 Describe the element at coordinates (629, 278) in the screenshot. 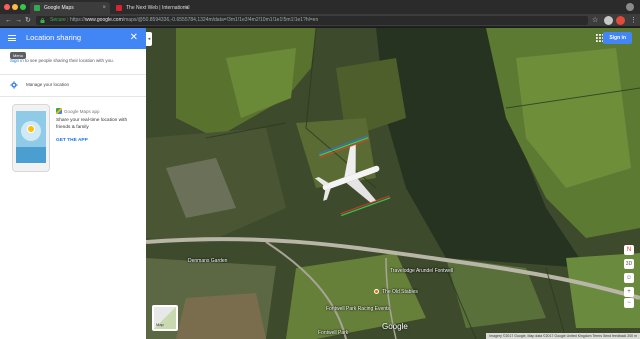

I see `pegman-icon: ☺` at that location.